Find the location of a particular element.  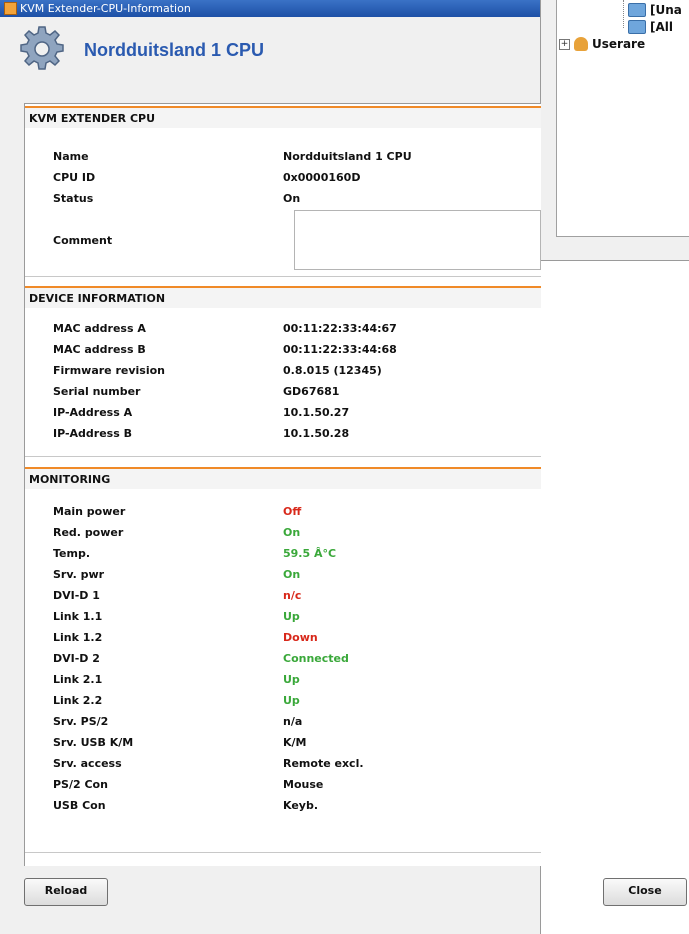

monitor-row: Red. power On is located at coordinates (283, 532).